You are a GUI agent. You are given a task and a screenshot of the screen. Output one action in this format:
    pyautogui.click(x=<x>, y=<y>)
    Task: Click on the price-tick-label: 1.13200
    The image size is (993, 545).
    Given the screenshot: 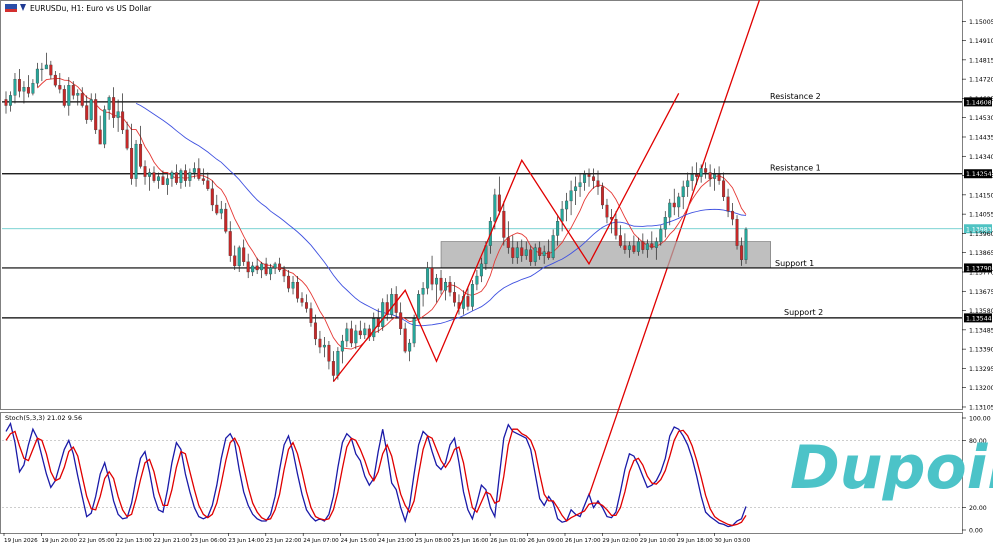 What is the action you would take?
    pyautogui.click(x=981, y=388)
    